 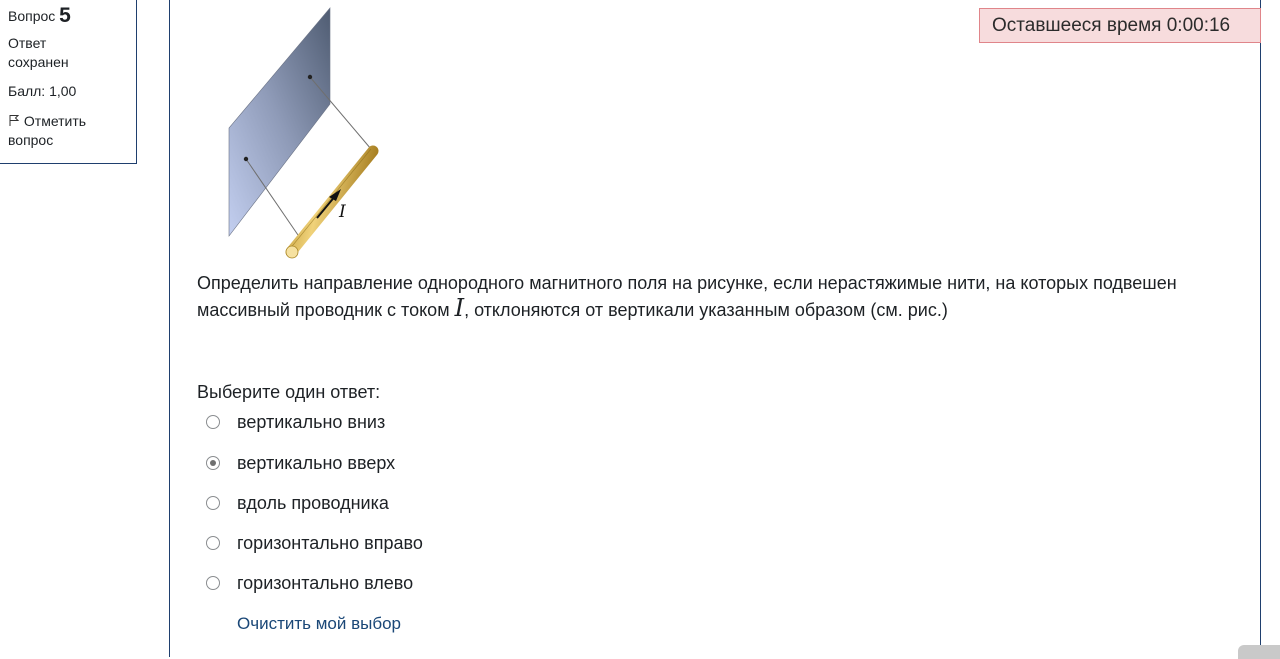 What do you see at coordinates (289, 392) in the screenshot?
I see `answer-prompt: Выберите один ответ:` at bounding box center [289, 392].